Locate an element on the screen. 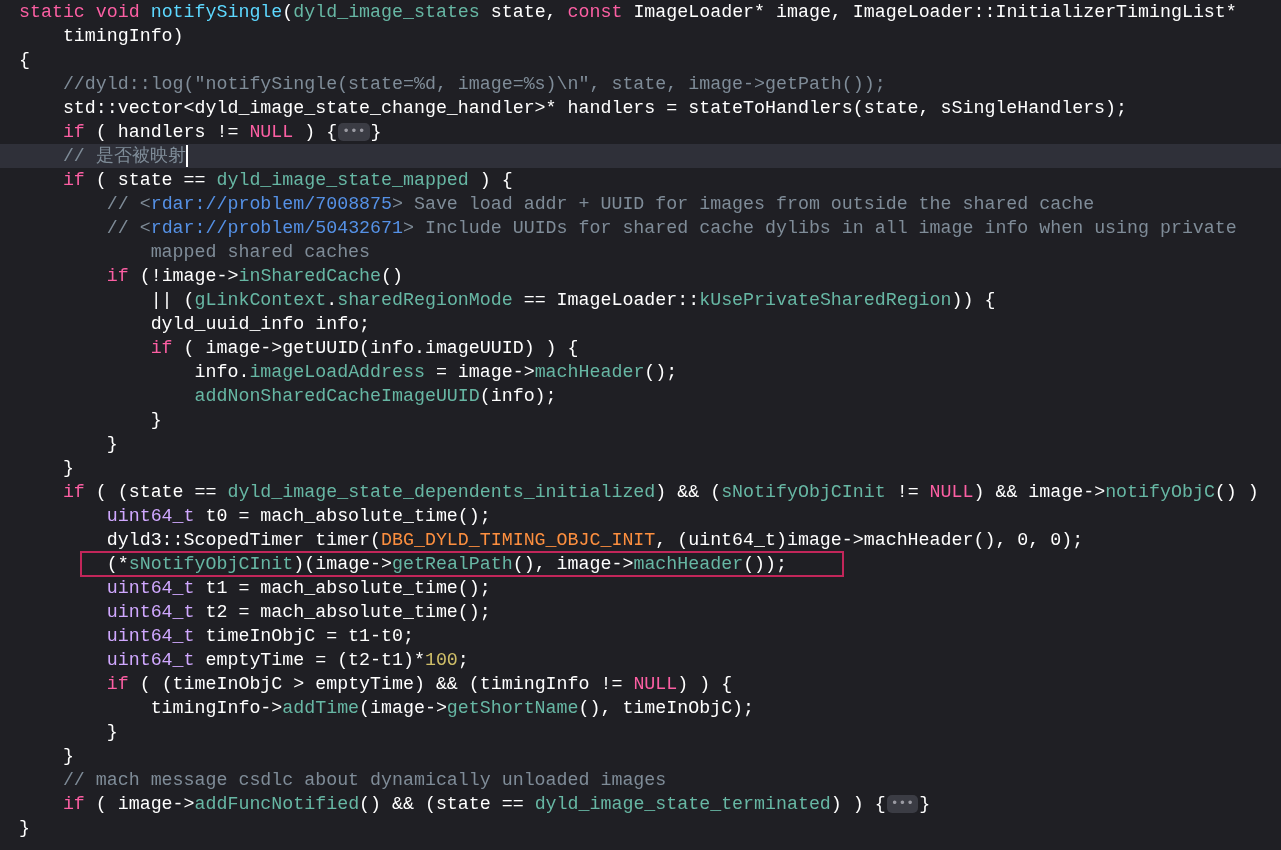 The image size is (1281, 850). code-text: if (!image->inSharedCache() is located at coordinates (254, 276).